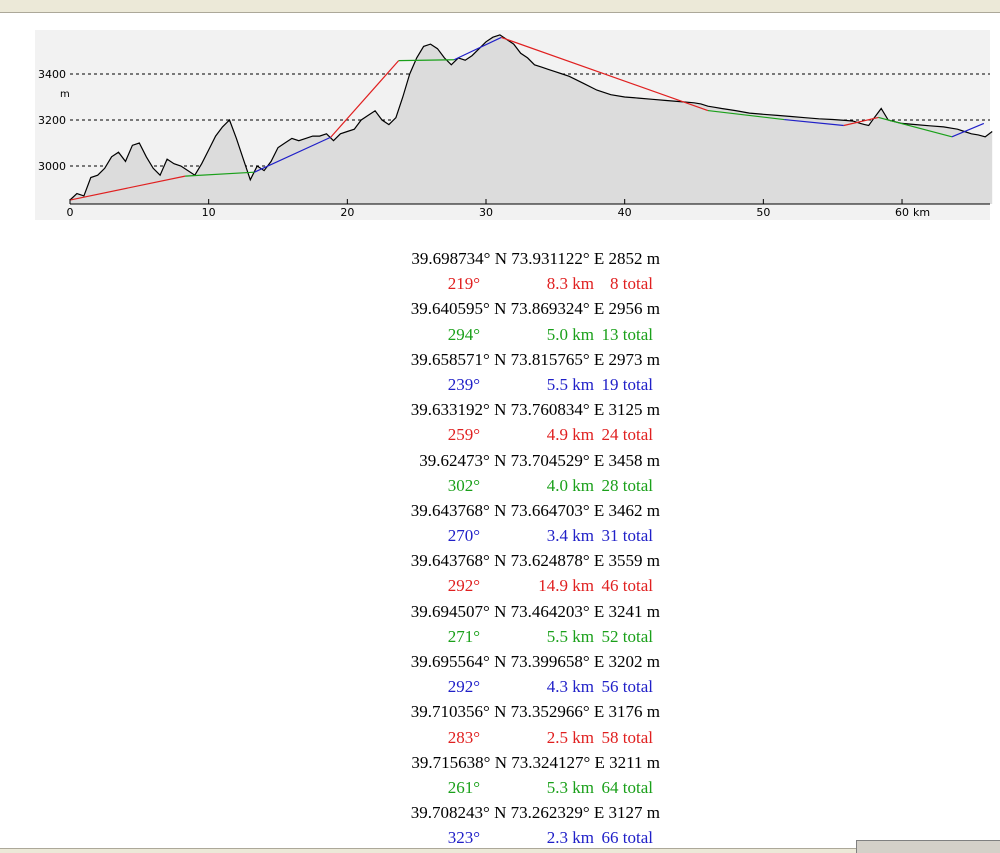 The height and width of the screenshot is (853, 1000). I want to click on x-tick-label: 0, so click(70, 212).